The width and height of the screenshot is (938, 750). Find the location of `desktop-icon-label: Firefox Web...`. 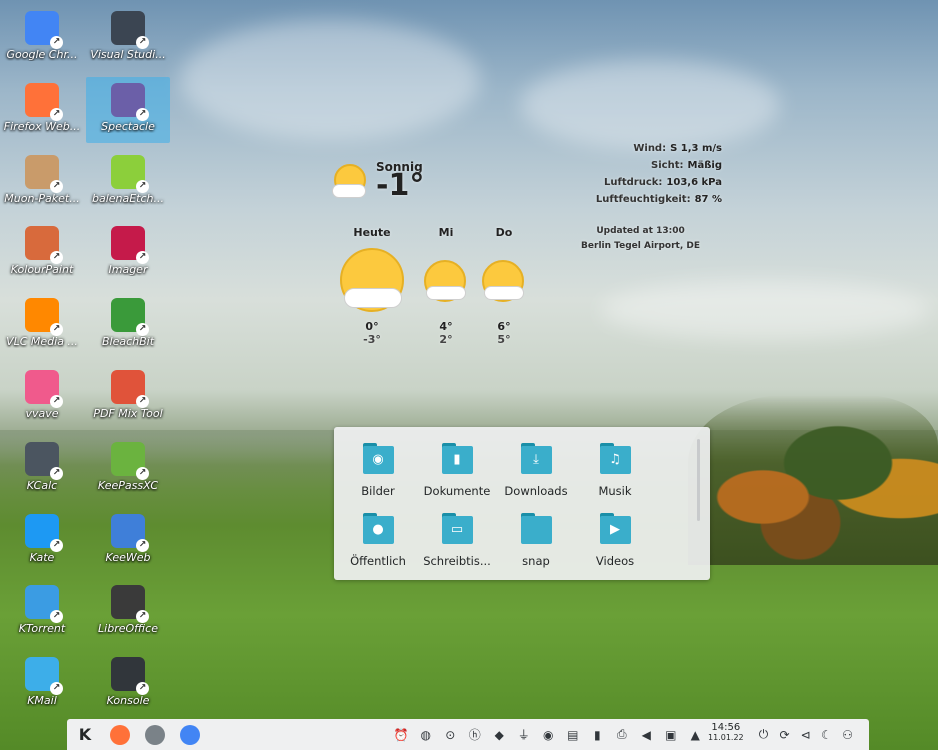

desktop-icon-label: Firefox Web... is located at coordinates (42, 126).